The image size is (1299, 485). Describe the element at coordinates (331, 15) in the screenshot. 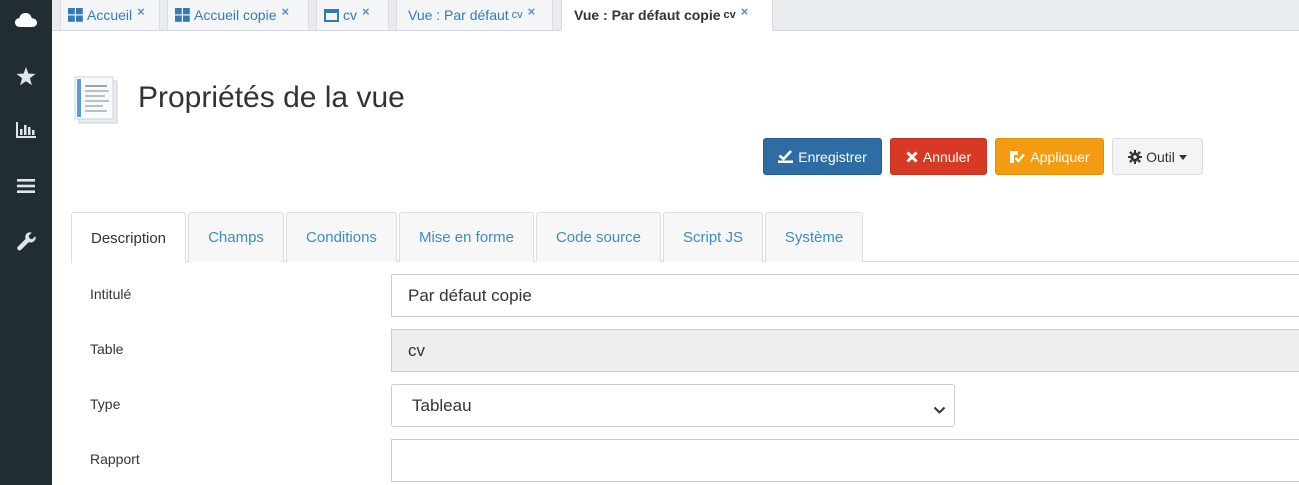

I see `window-icon` at that location.